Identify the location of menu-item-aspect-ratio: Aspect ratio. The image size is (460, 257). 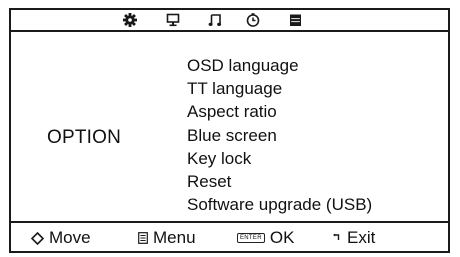
(279, 111).